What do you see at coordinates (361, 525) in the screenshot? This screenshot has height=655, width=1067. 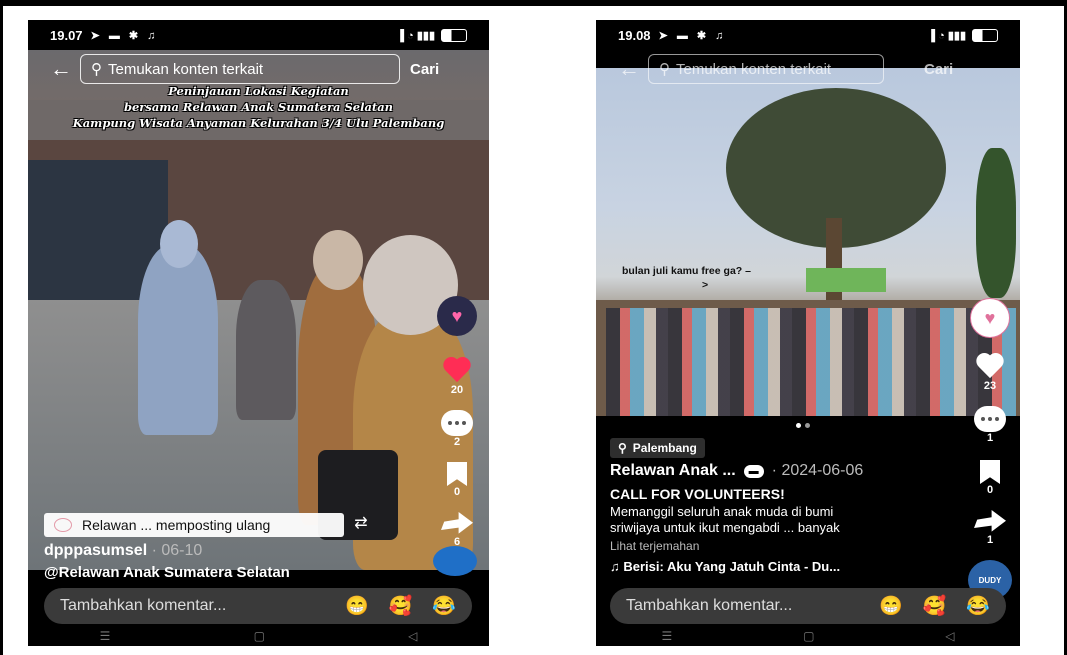 I see `repost-icon: ⇄` at bounding box center [361, 525].